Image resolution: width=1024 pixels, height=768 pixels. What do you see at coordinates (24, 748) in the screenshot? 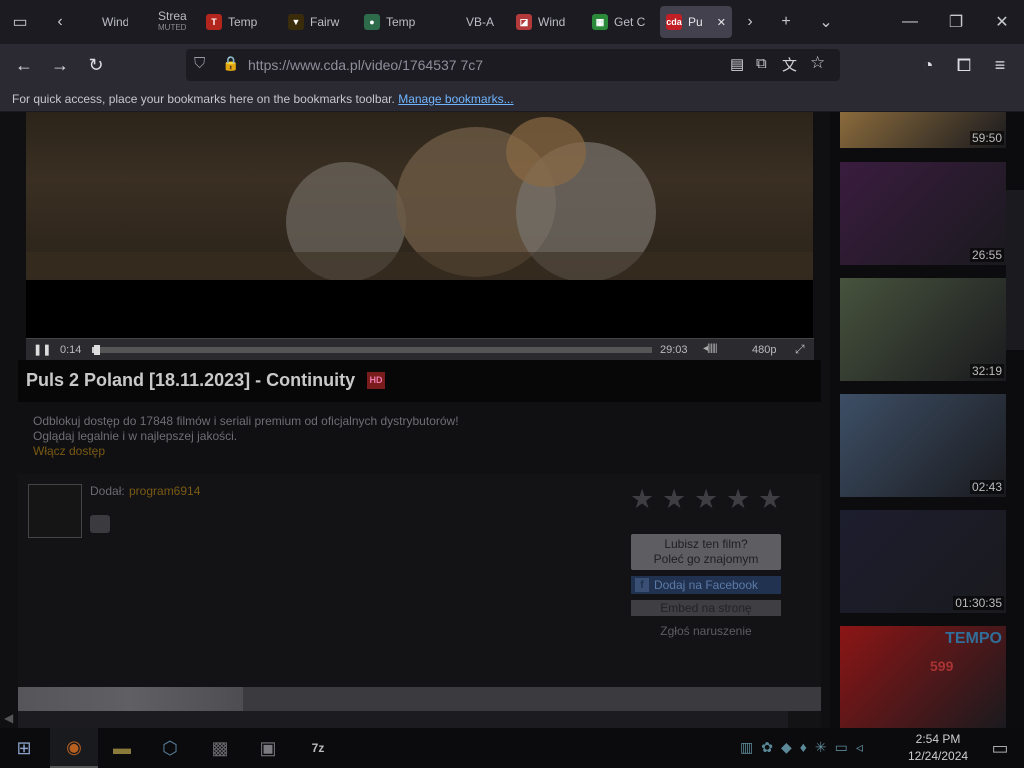
I see `start-icon: ⊞` at bounding box center [24, 748].